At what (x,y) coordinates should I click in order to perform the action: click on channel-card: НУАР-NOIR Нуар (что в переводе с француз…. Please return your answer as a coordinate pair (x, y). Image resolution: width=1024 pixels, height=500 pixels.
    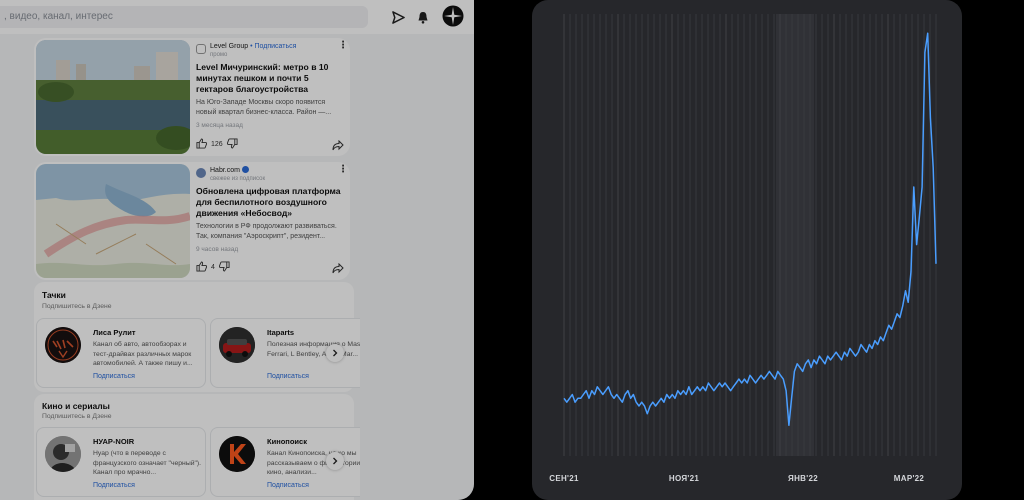
    Looking at the image, I should click on (121, 462).